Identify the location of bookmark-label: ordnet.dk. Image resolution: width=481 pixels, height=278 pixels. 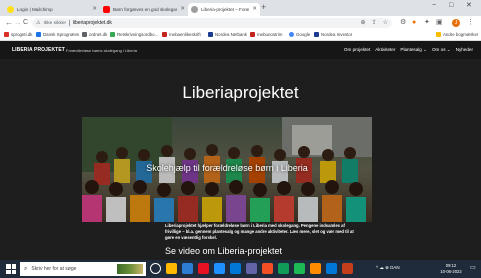
(98, 34).